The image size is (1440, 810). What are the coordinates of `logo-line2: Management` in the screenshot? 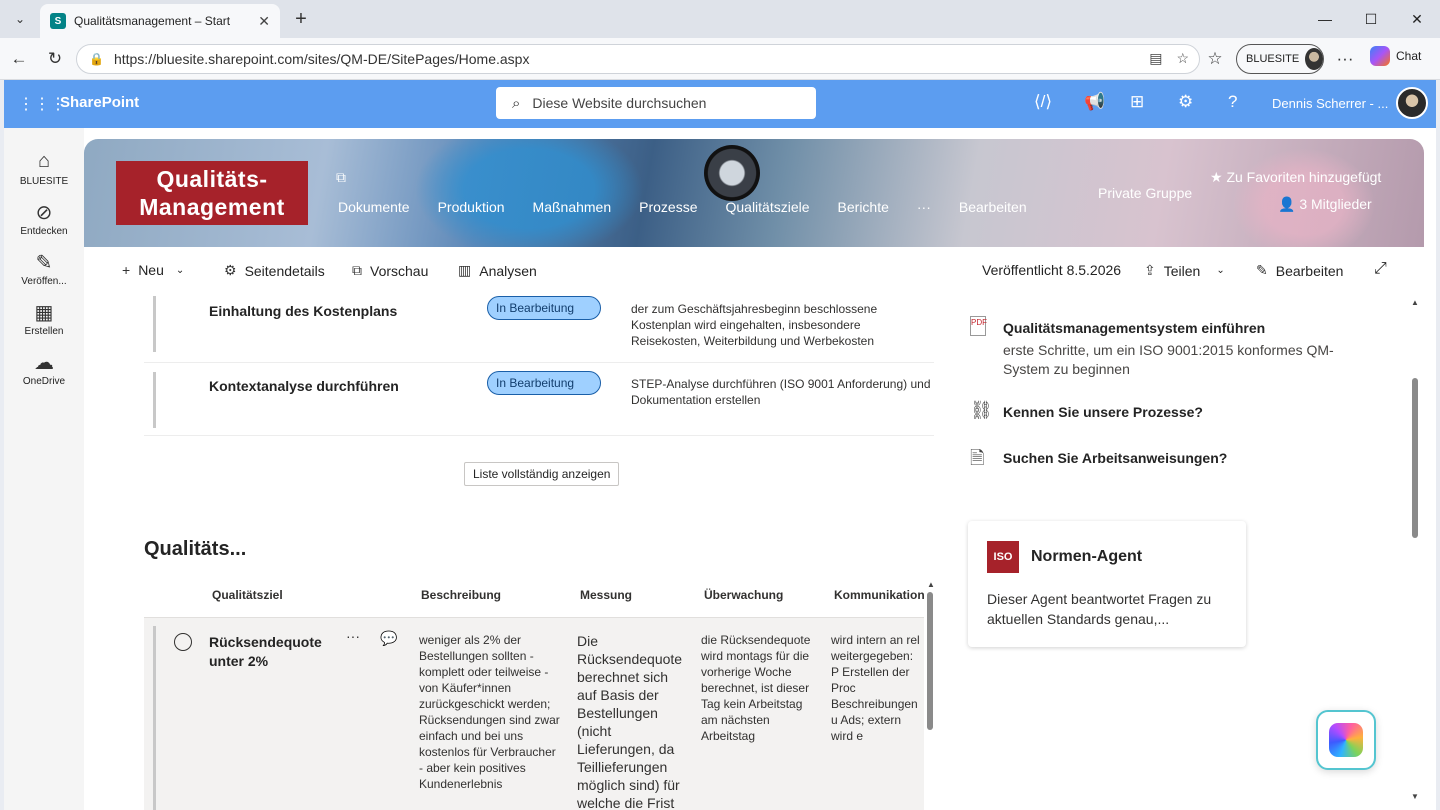 It's located at (212, 207).